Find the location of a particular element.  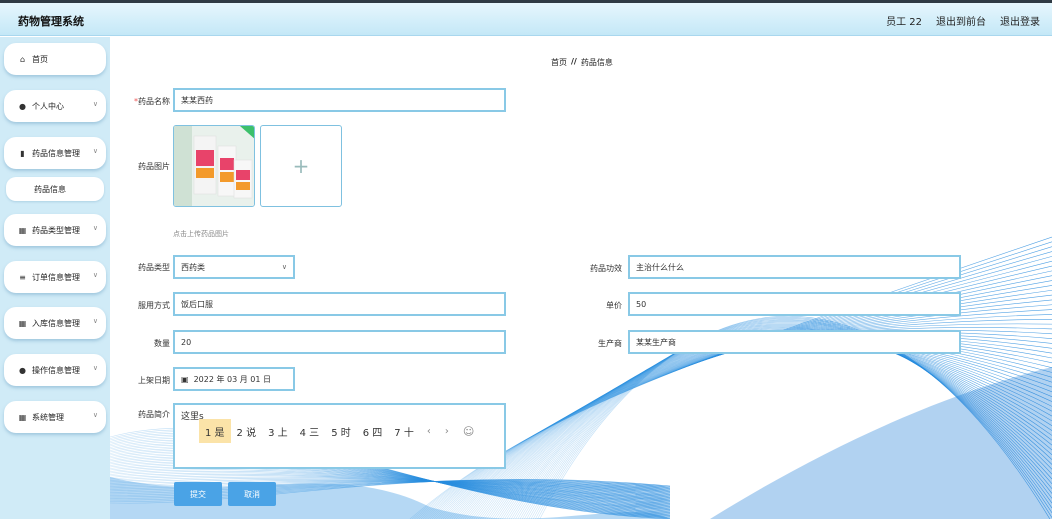

ime-candidate: 5 时 is located at coordinates (341, 431).